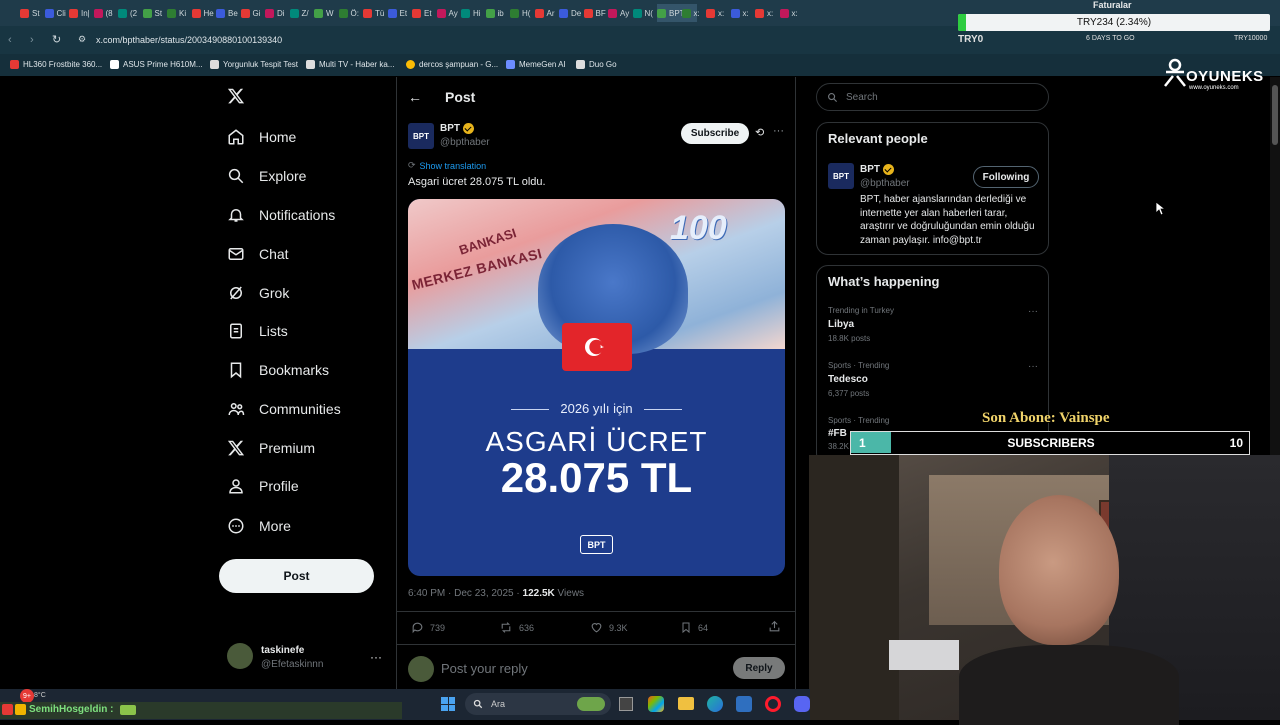 Image resolution: width=1280 pixels, height=725 pixels. What do you see at coordinates (497, 13) in the screenshot?
I see `browser-tab: ib` at bounding box center [497, 13].